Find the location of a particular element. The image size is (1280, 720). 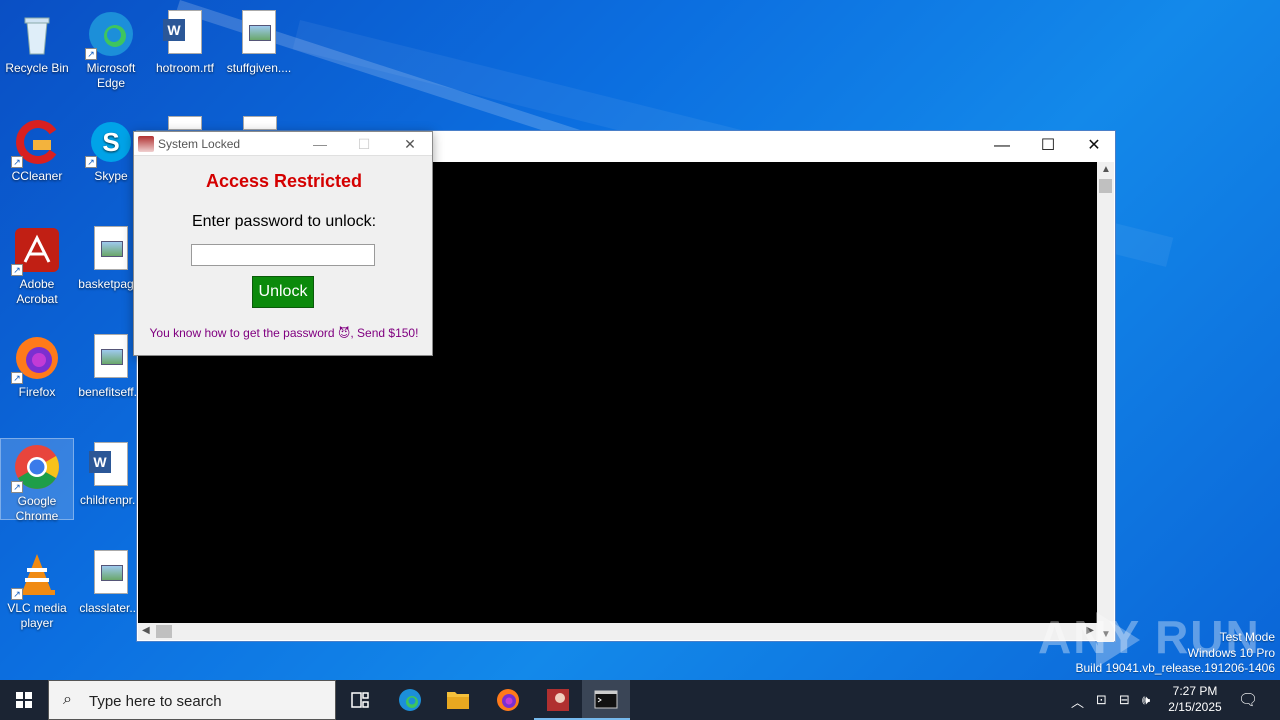

task-view-icon is located at coordinates (360, 700).